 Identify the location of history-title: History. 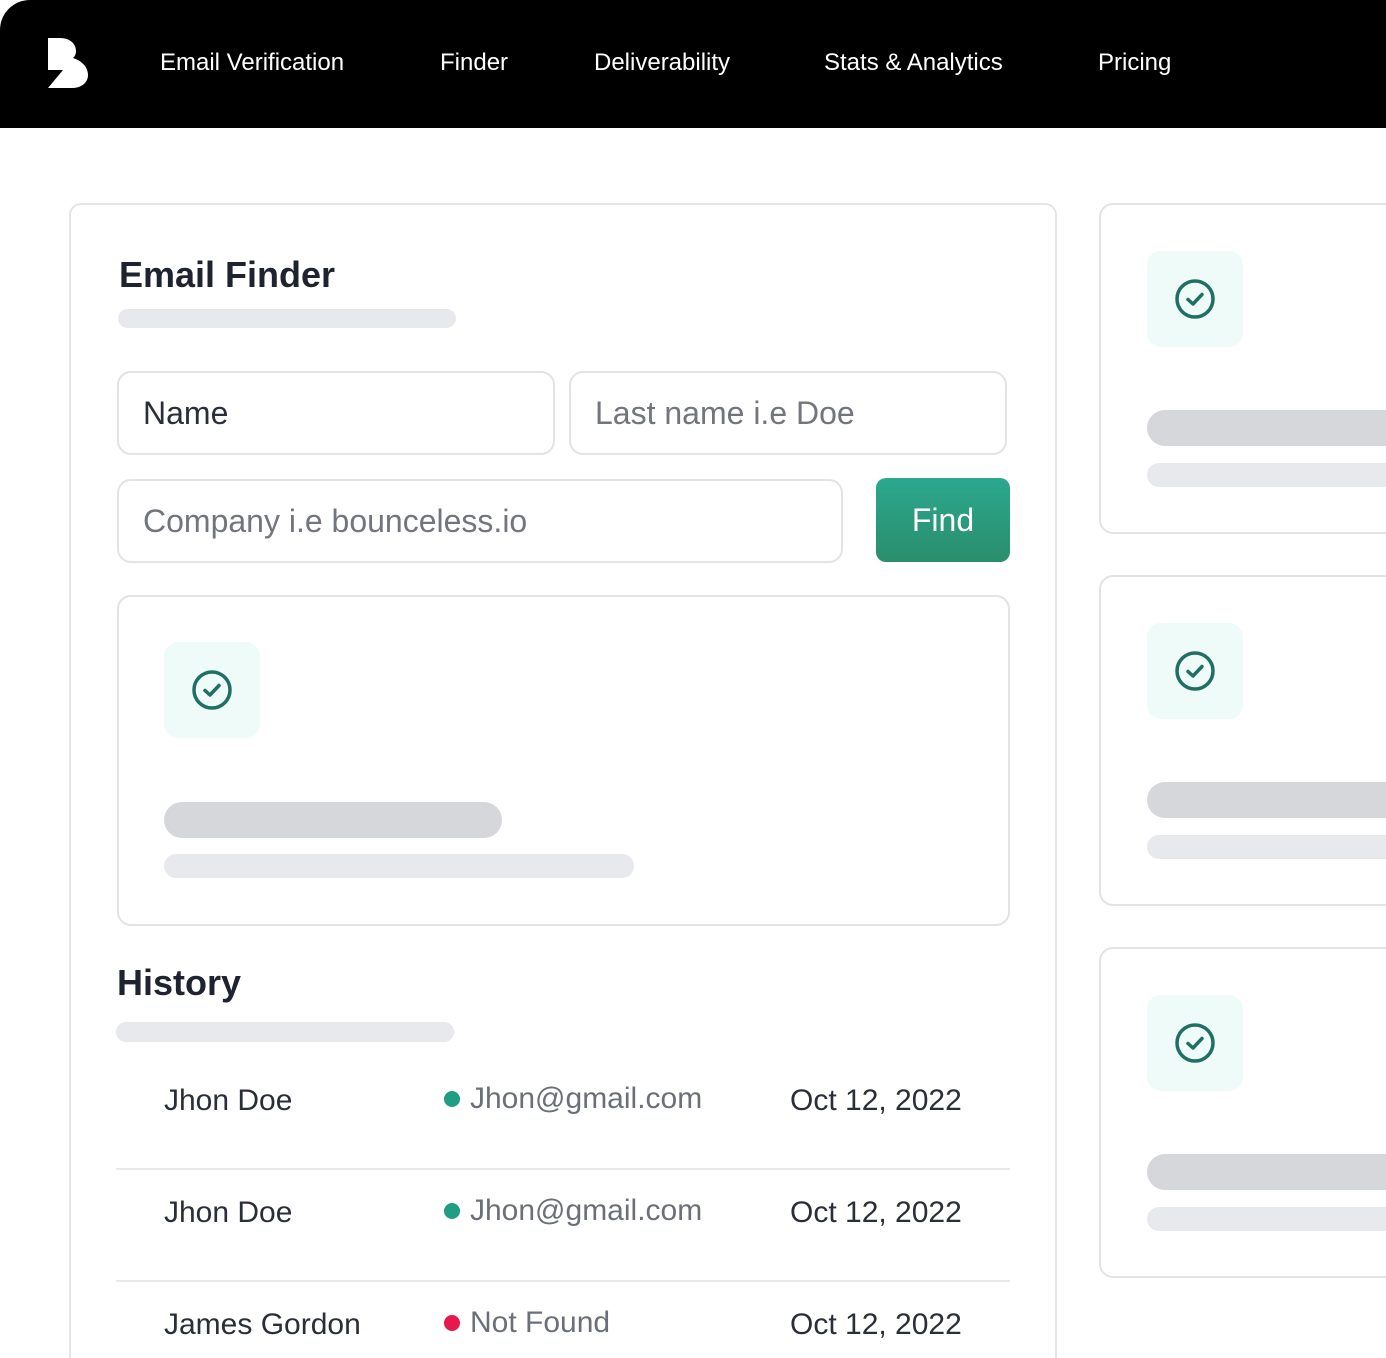
(179, 982).